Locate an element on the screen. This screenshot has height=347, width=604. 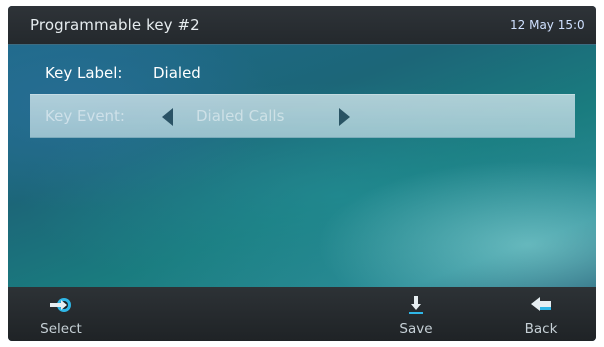
key-event-value: Dialed Calls is located at coordinates (240, 116).